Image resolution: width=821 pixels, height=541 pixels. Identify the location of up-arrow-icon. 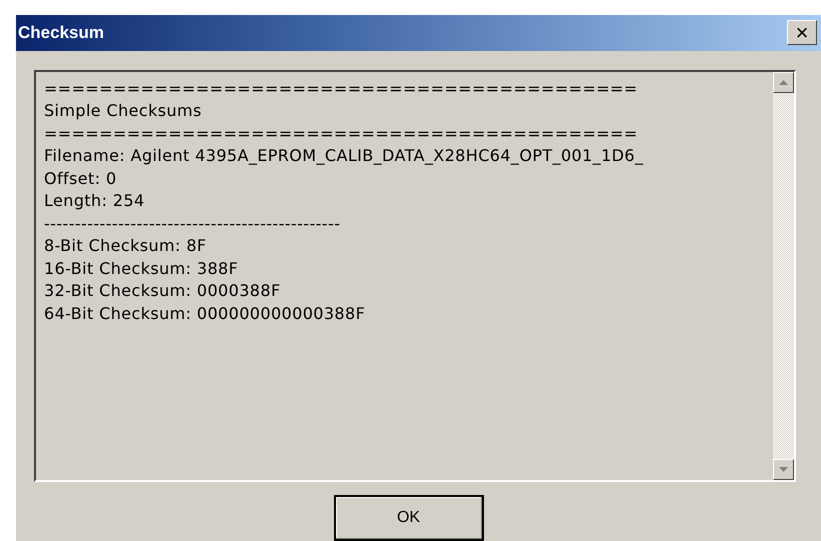
(783, 82).